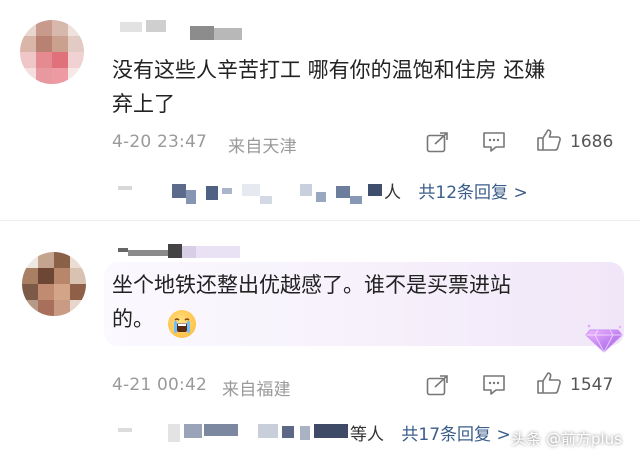 The height and width of the screenshot is (463, 640). I want to click on watermark: 头条 @前方plus, so click(566, 439).